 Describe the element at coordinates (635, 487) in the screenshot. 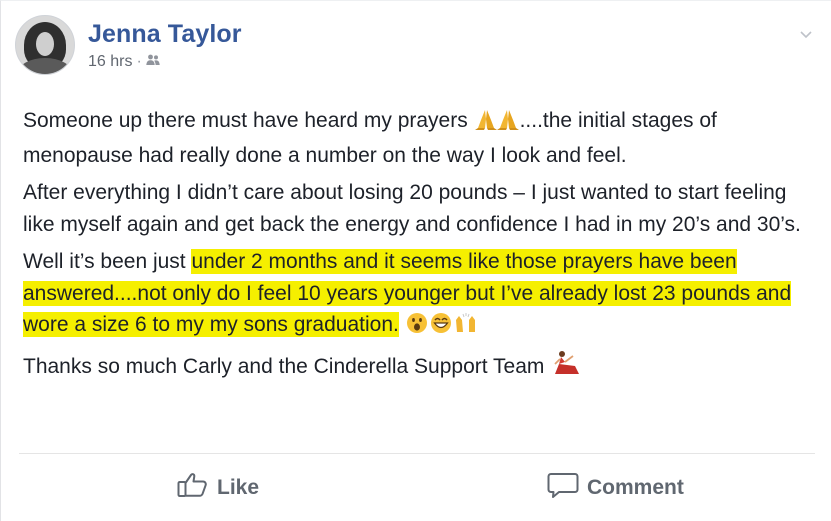

I see `comment-label: Comment` at that location.